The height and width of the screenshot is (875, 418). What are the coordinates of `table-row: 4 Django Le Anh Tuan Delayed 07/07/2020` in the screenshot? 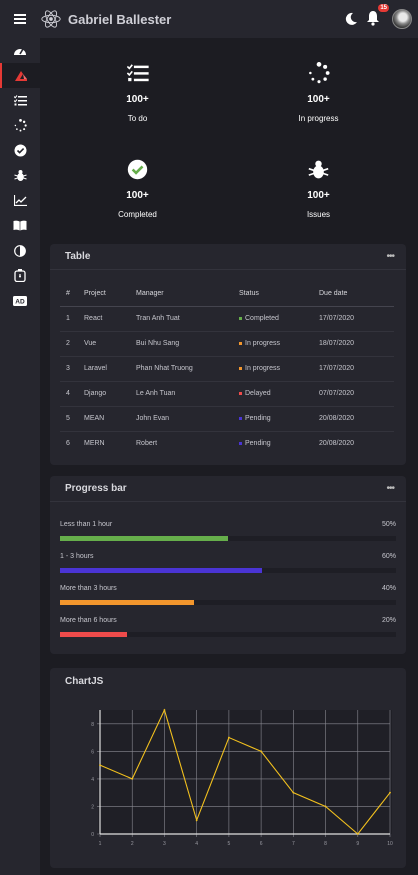 It's located at (227, 393).